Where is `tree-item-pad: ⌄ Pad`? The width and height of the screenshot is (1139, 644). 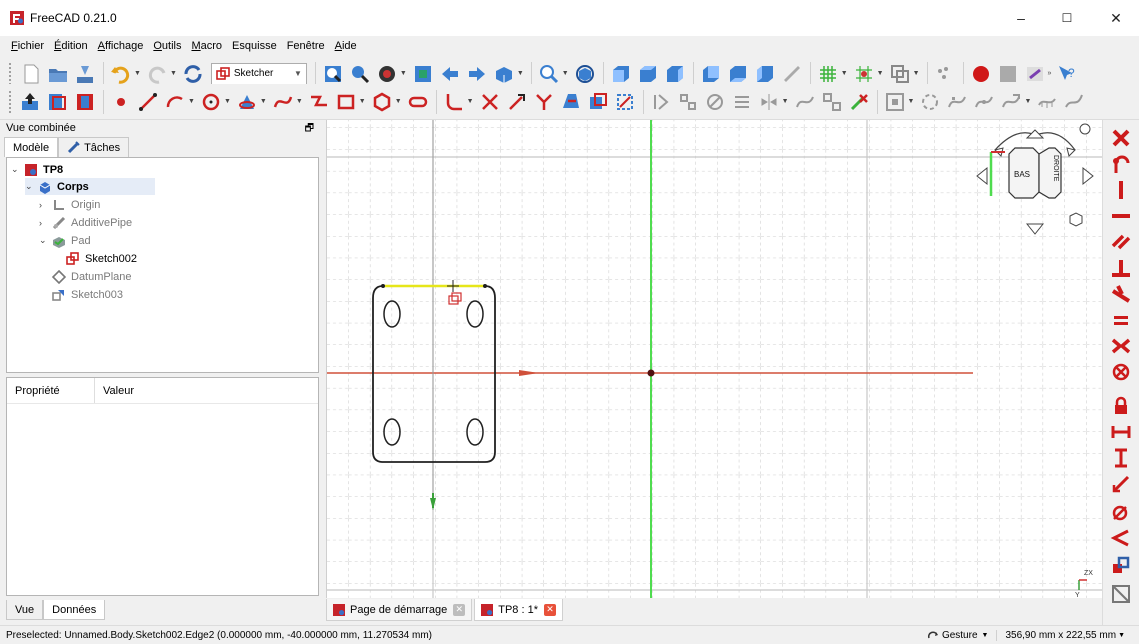 tree-item-pad: ⌄ Pad is located at coordinates (65, 240).